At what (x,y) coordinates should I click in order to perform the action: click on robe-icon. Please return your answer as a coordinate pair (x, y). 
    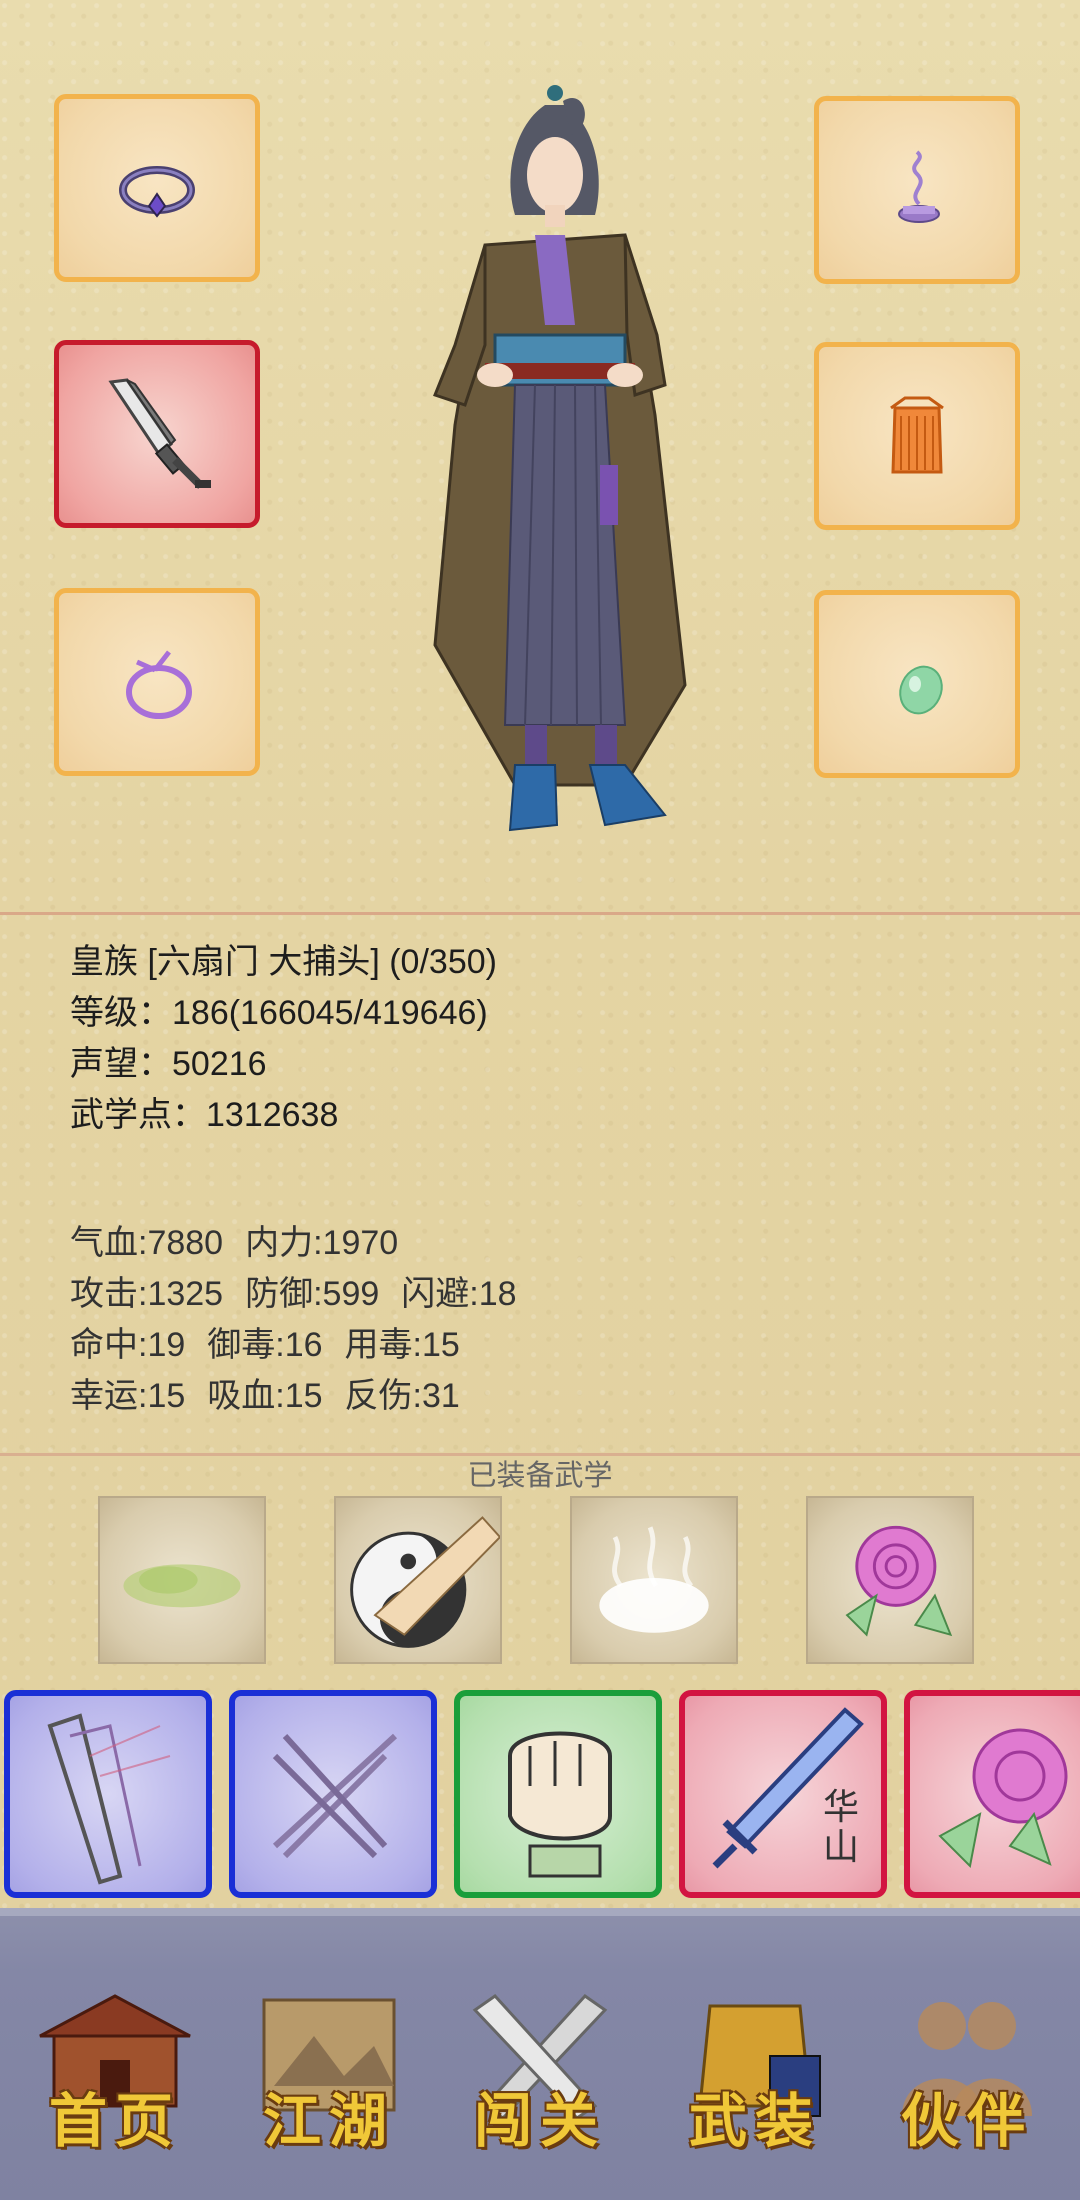
    Looking at the image, I should click on (917, 435).